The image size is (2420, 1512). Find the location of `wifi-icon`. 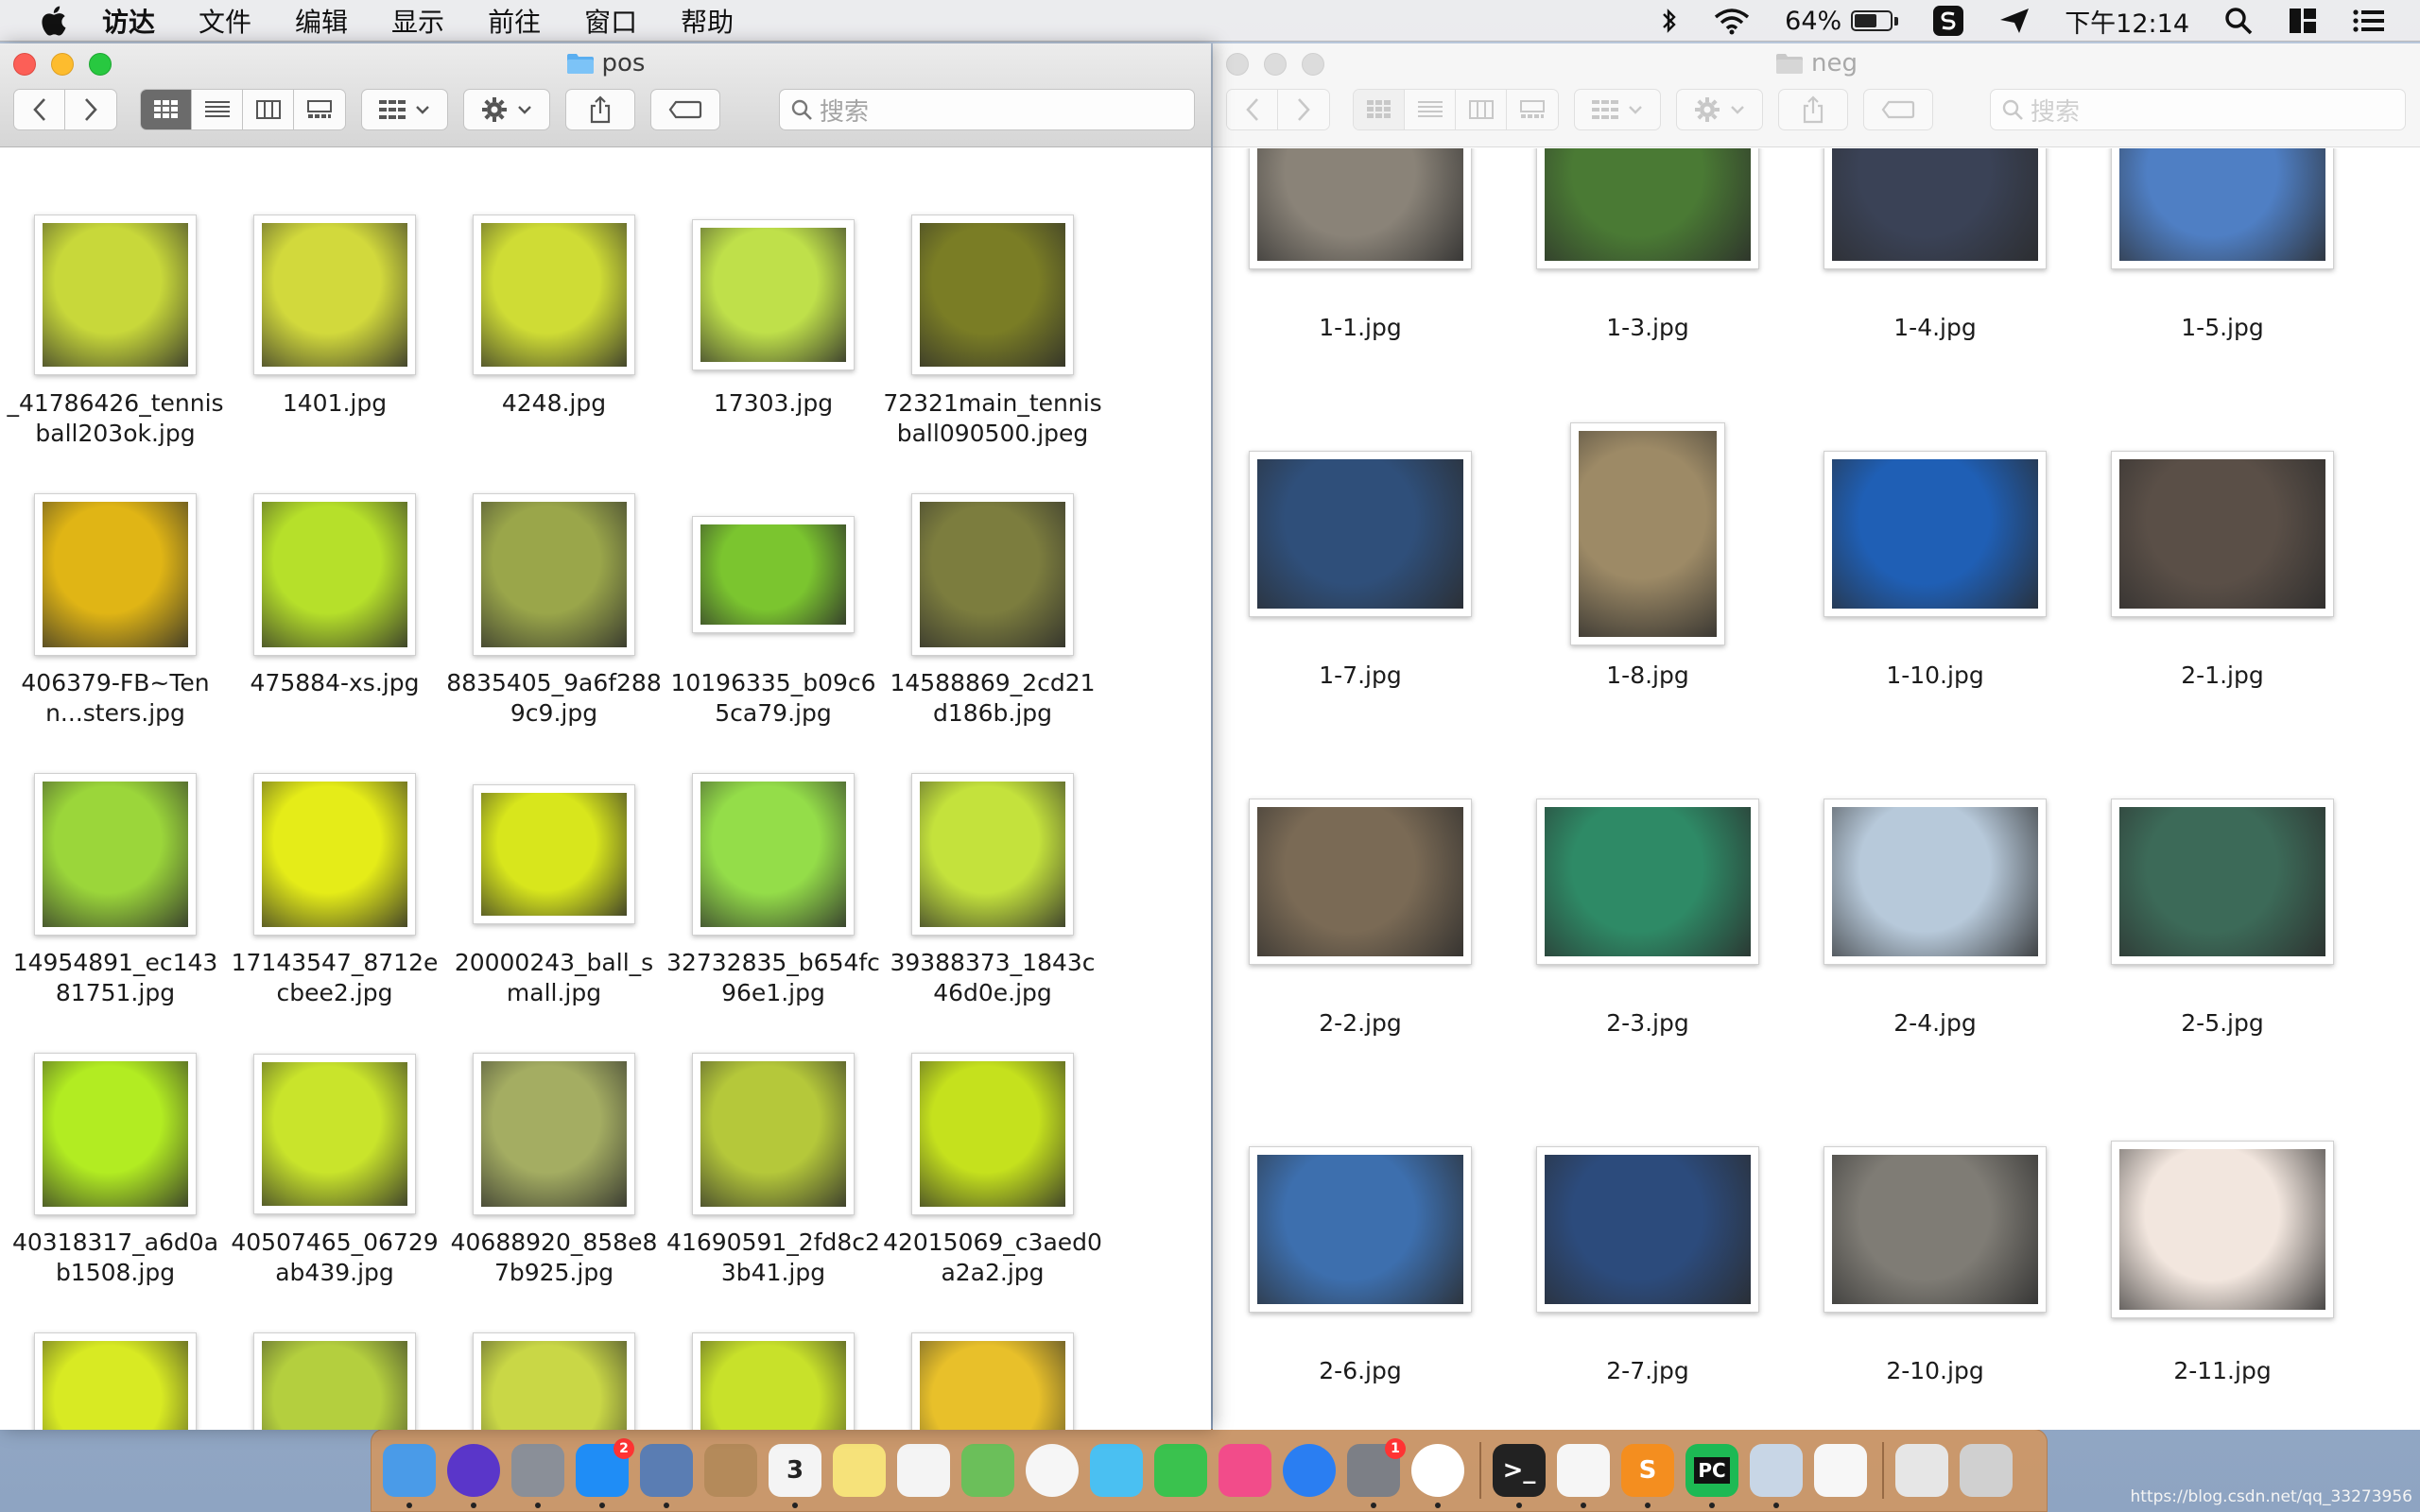

wifi-icon is located at coordinates (1732, 21).